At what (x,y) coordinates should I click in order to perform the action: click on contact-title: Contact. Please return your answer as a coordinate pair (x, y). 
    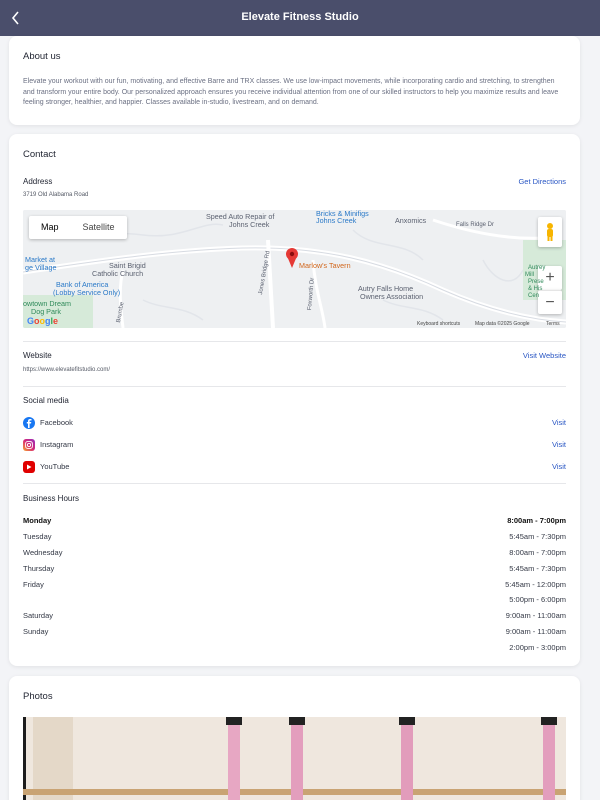
    Looking at the image, I should click on (39, 154).